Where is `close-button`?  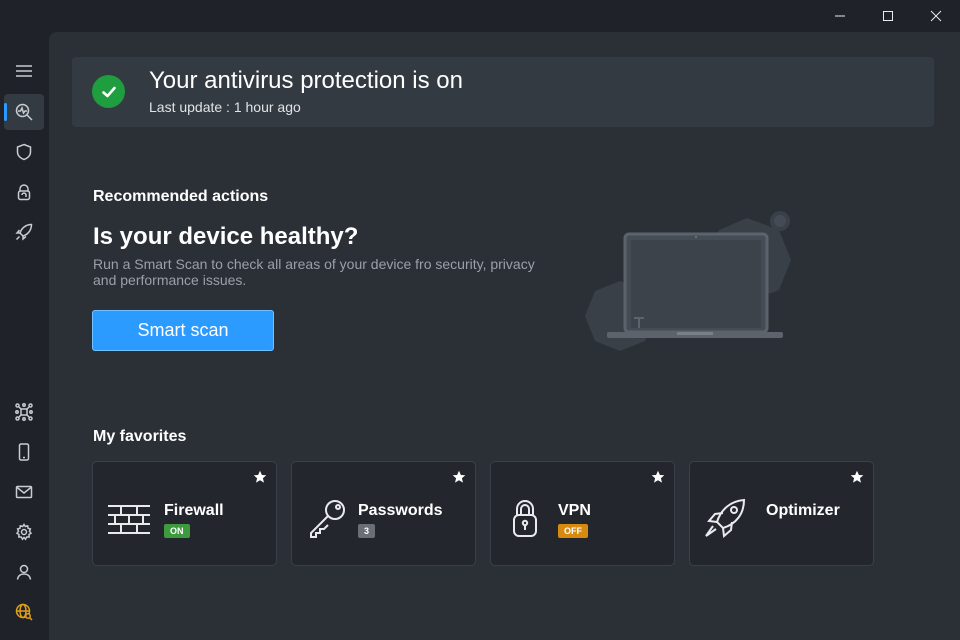
close-button is located at coordinates (936, 16).